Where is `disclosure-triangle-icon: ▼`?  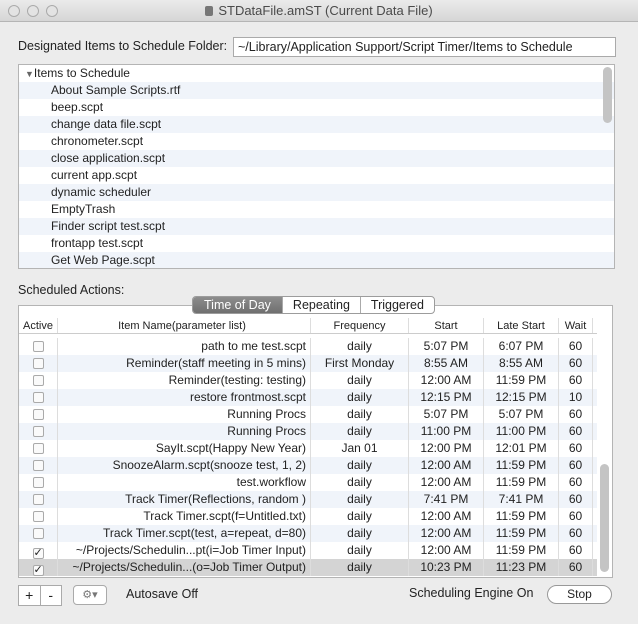
disclosure-triangle-icon: ▼ is located at coordinates (29, 74).